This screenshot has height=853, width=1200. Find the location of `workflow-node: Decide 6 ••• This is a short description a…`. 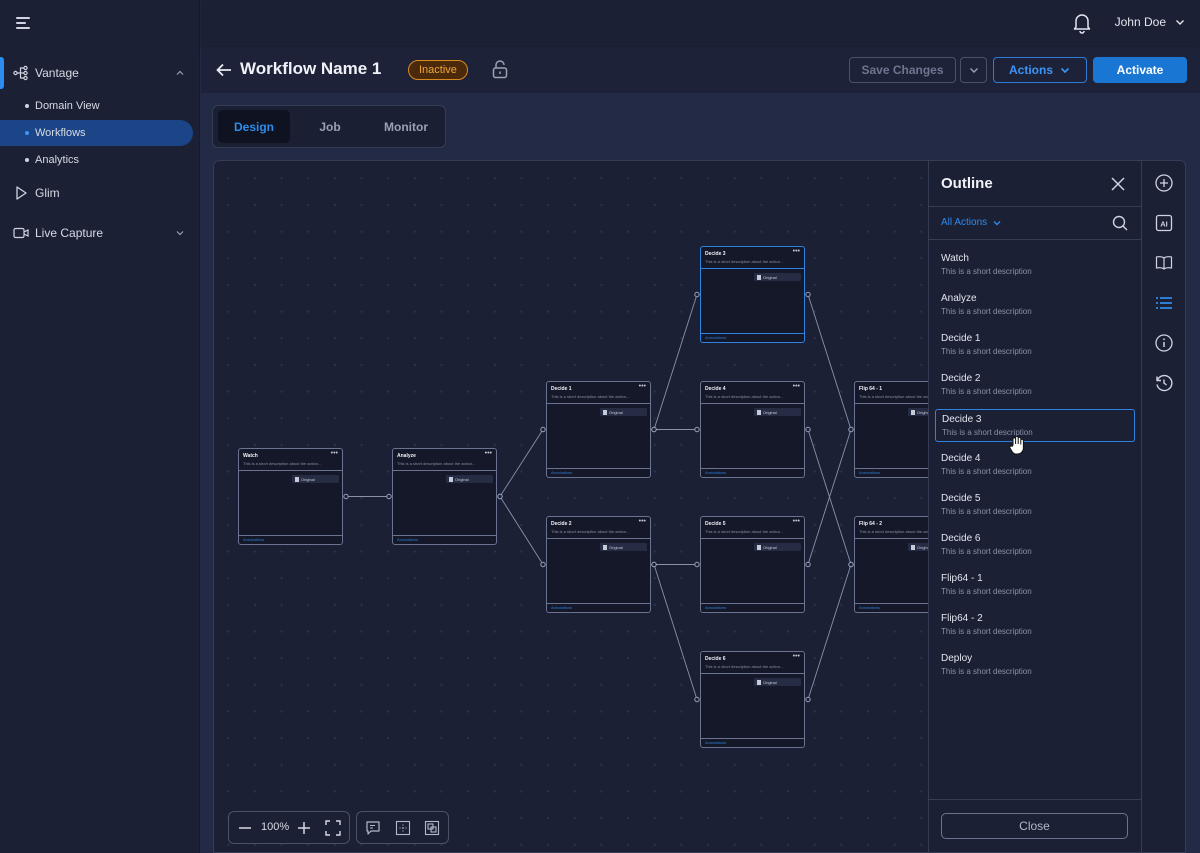

workflow-node: Decide 6 ••• This is a short description a… is located at coordinates (752, 699).